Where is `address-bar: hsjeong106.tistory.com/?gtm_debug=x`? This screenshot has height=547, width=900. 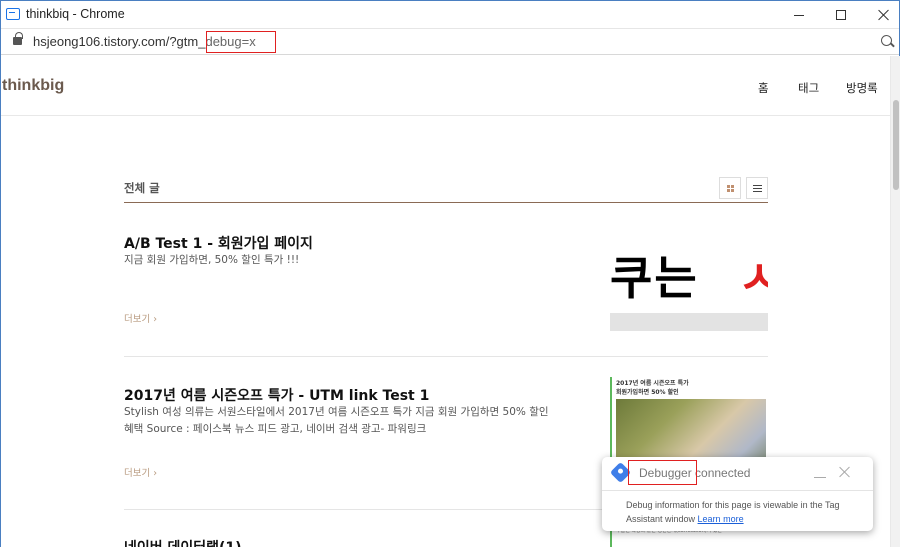 address-bar: hsjeong106.tistory.com/?gtm_debug=x is located at coordinates (450, 42).